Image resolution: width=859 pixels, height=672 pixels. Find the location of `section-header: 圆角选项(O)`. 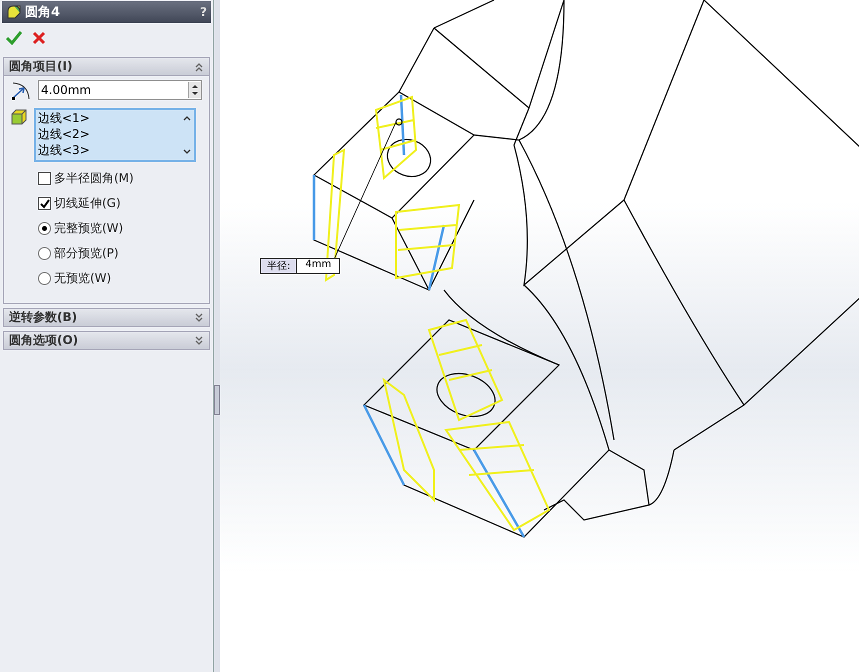

section-header: 圆角选项(O) is located at coordinates (106, 340).